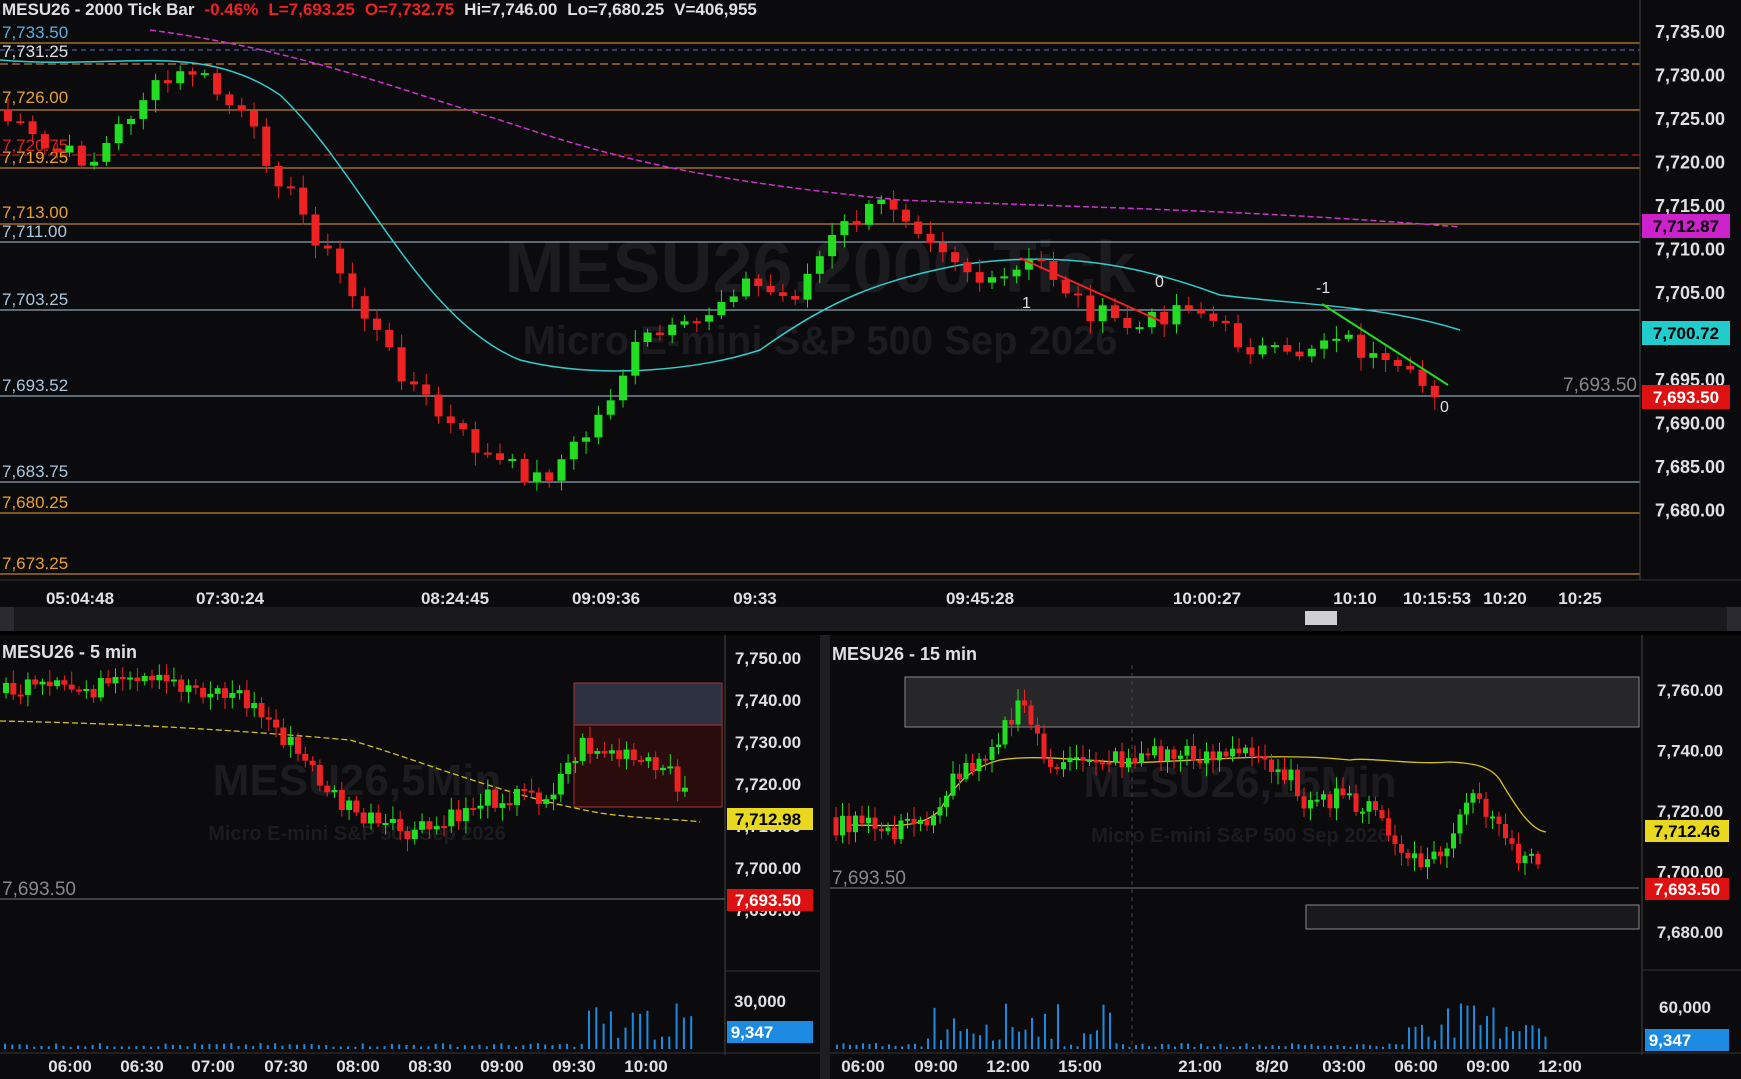 This screenshot has width=1741, height=1079. What do you see at coordinates (1191, 1026) in the screenshot?
I see `fifteen-min-volume-bars` at bounding box center [1191, 1026].